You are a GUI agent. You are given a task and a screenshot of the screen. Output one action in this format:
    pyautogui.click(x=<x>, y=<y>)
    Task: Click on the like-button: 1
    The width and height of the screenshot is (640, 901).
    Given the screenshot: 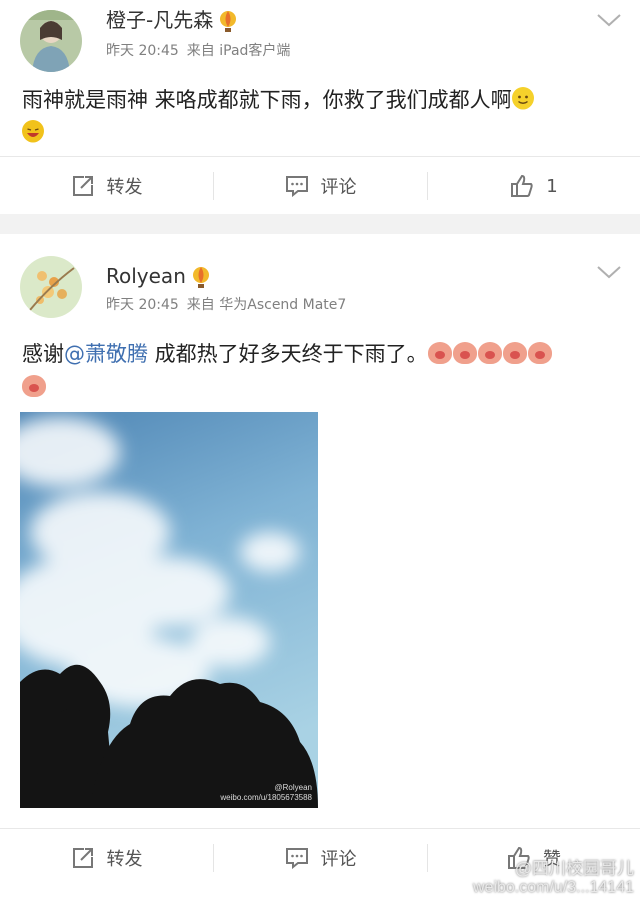 What is the action you would take?
    pyautogui.click(x=534, y=186)
    